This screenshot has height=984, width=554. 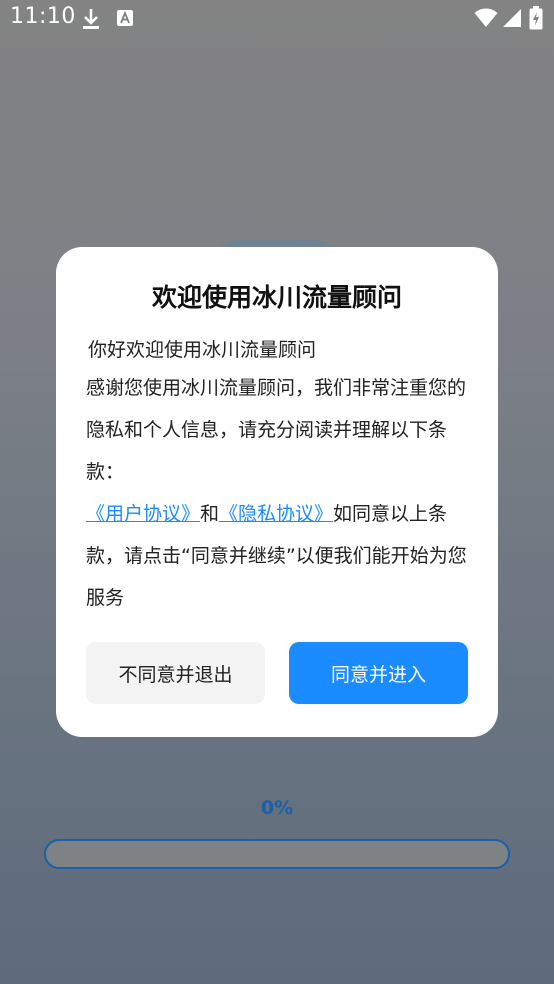 What do you see at coordinates (143, 514) in the screenshot?
I see `user-agreement-link: 《用户协议》` at bounding box center [143, 514].